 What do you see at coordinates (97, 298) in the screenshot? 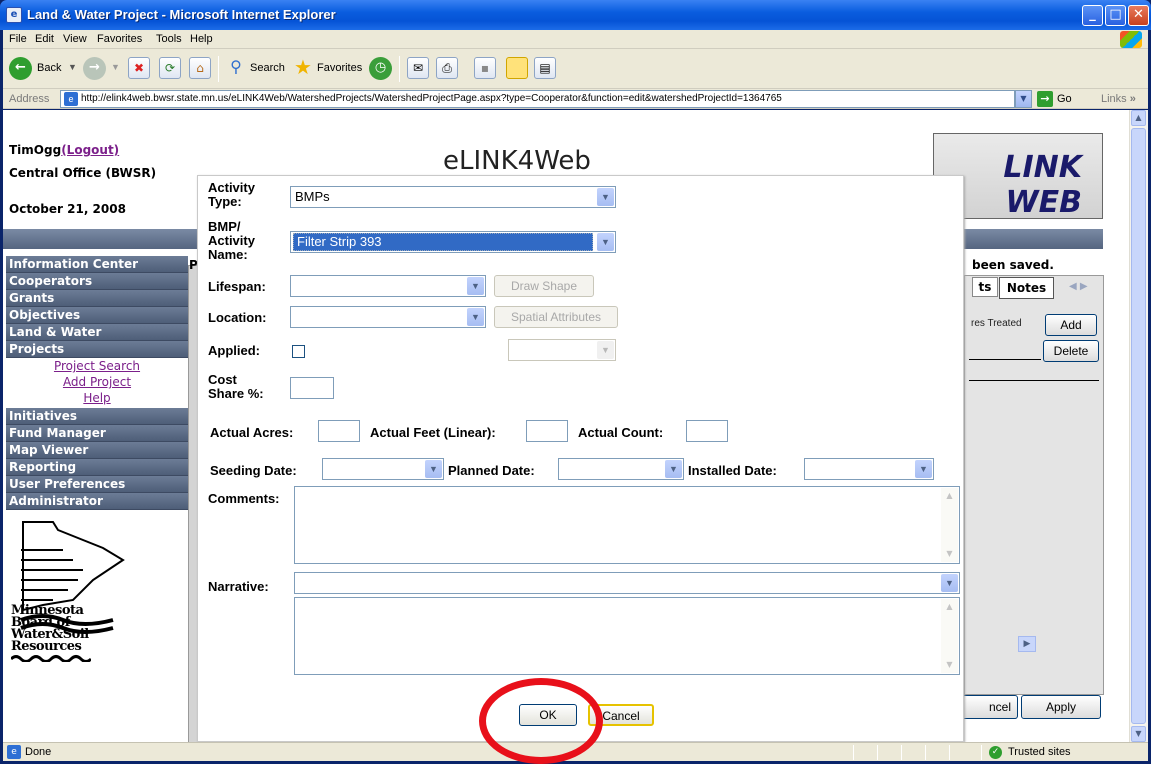
I see `nav-grants: Grants` at bounding box center [97, 298].